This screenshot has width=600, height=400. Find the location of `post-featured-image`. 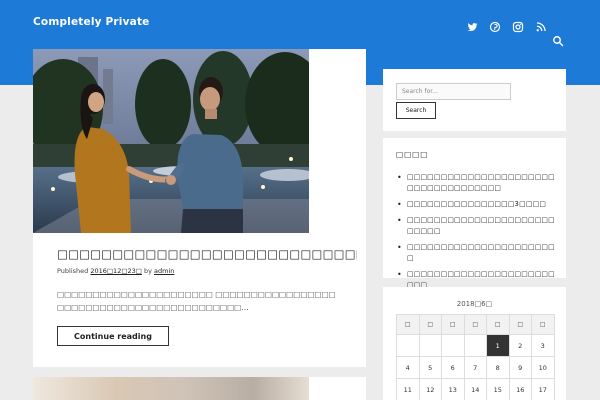

post-featured-image is located at coordinates (171, 388).